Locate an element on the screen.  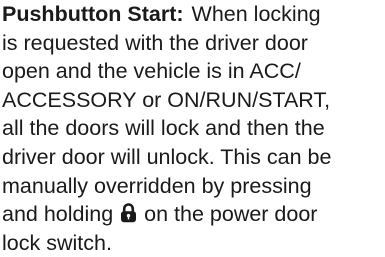
text-line-9: lock switch. is located at coordinates (57, 242).